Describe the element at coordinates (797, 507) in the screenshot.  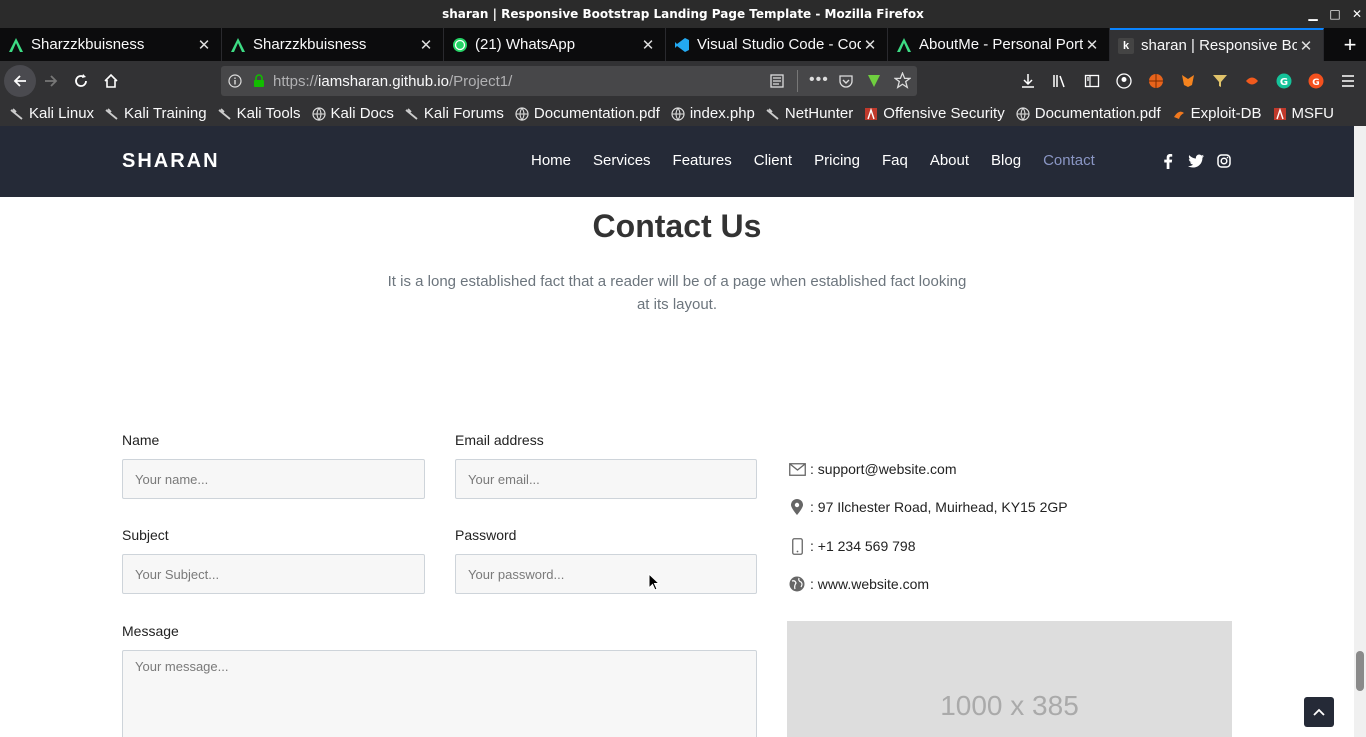
I see `map-pin-icon` at that location.